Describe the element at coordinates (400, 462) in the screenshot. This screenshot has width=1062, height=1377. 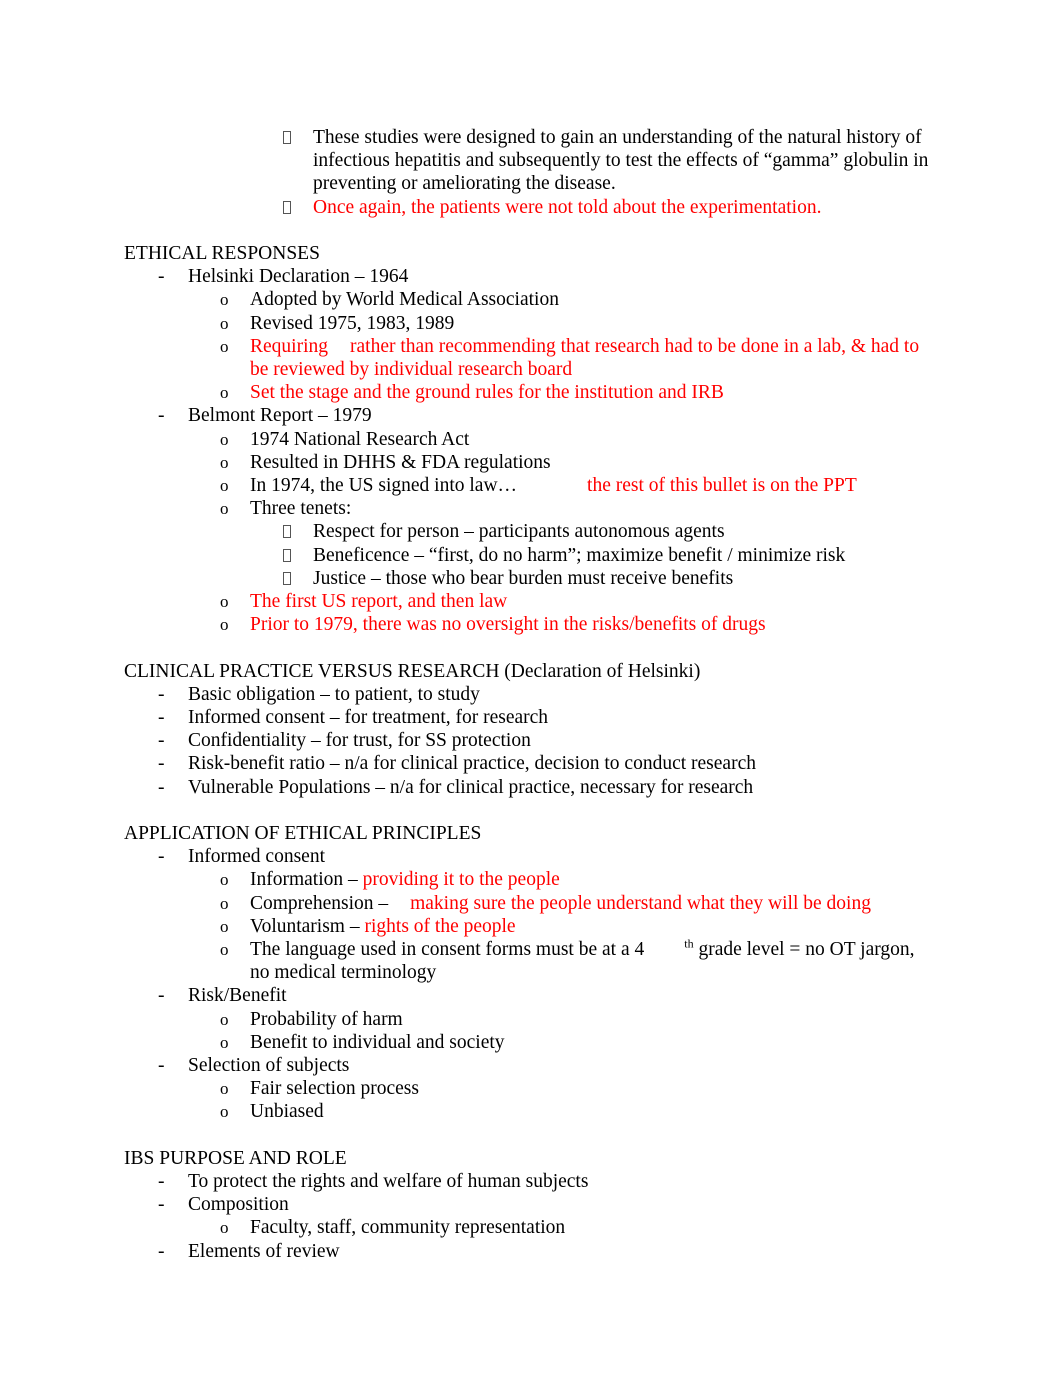
I see `outline-text: Resulted in DHHS & FDA regulations` at that location.